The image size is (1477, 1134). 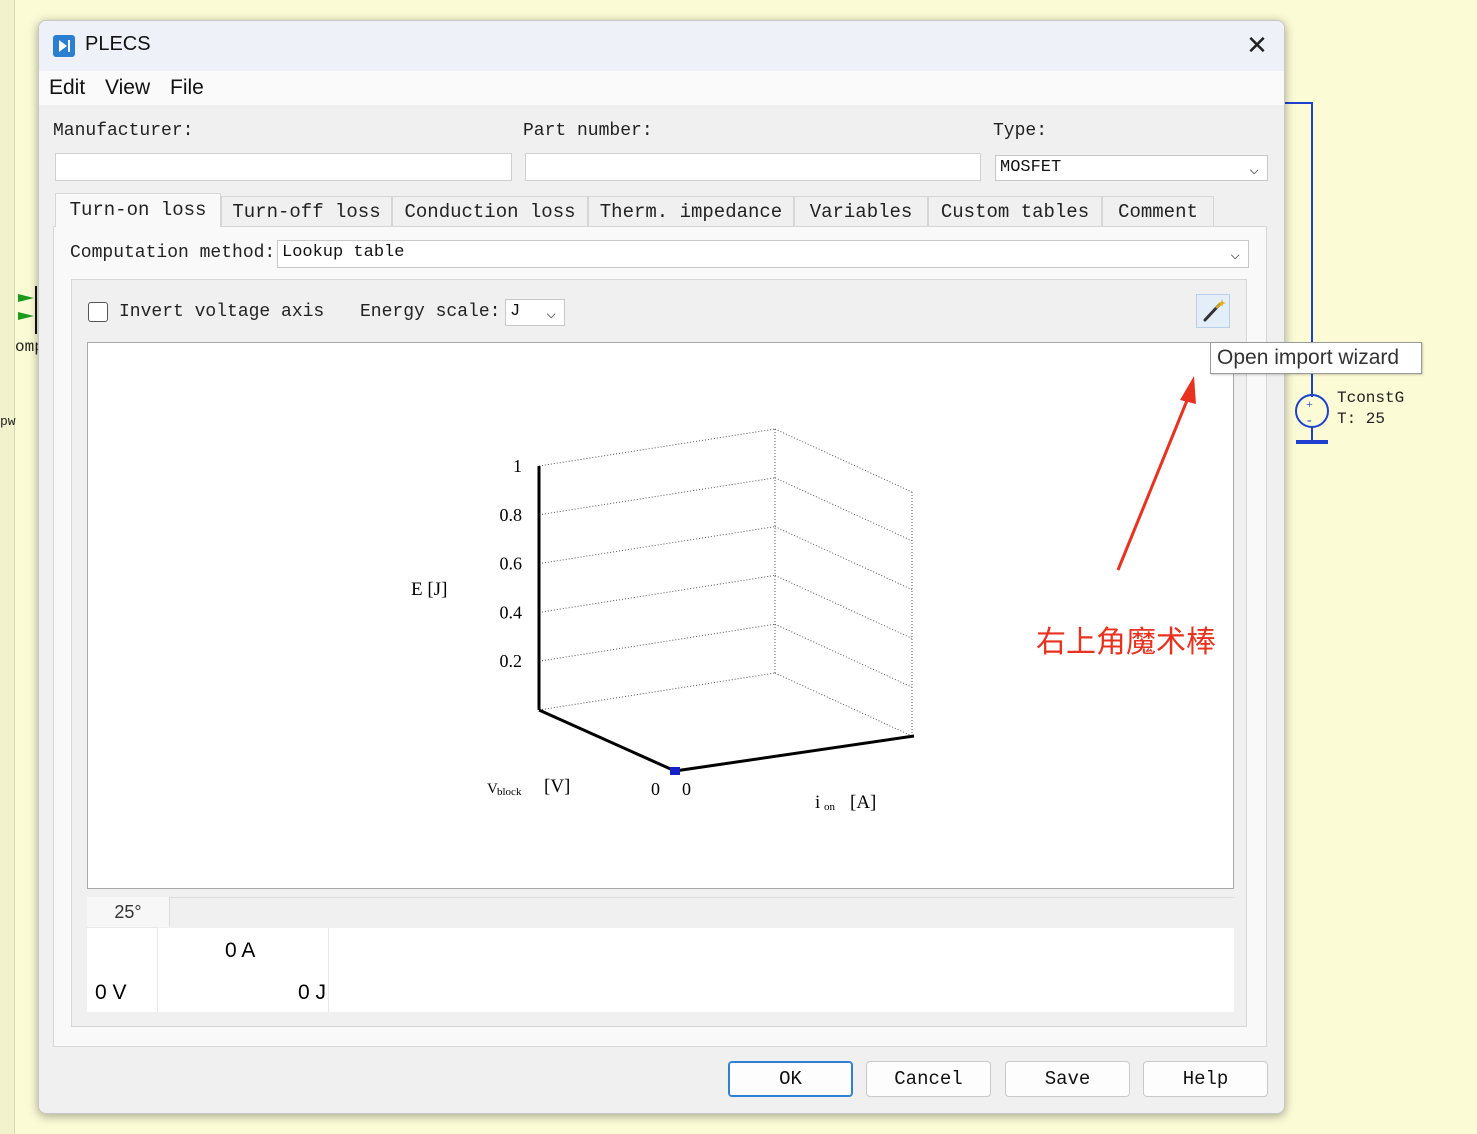 What do you see at coordinates (861, 211) in the screenshot?
I see `tab-variables: Variables` at bounding box center [861, 211].